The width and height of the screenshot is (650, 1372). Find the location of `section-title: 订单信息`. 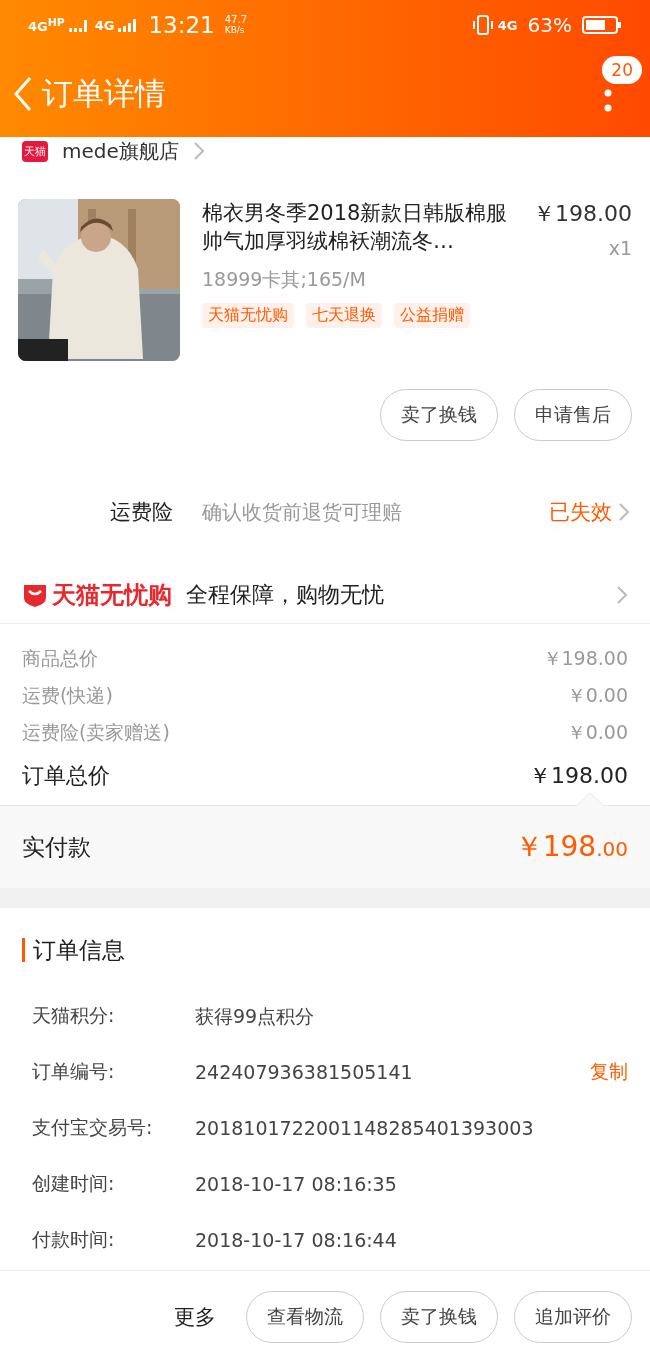

section-title: 订单信息 is located at coordinates (79, 950).